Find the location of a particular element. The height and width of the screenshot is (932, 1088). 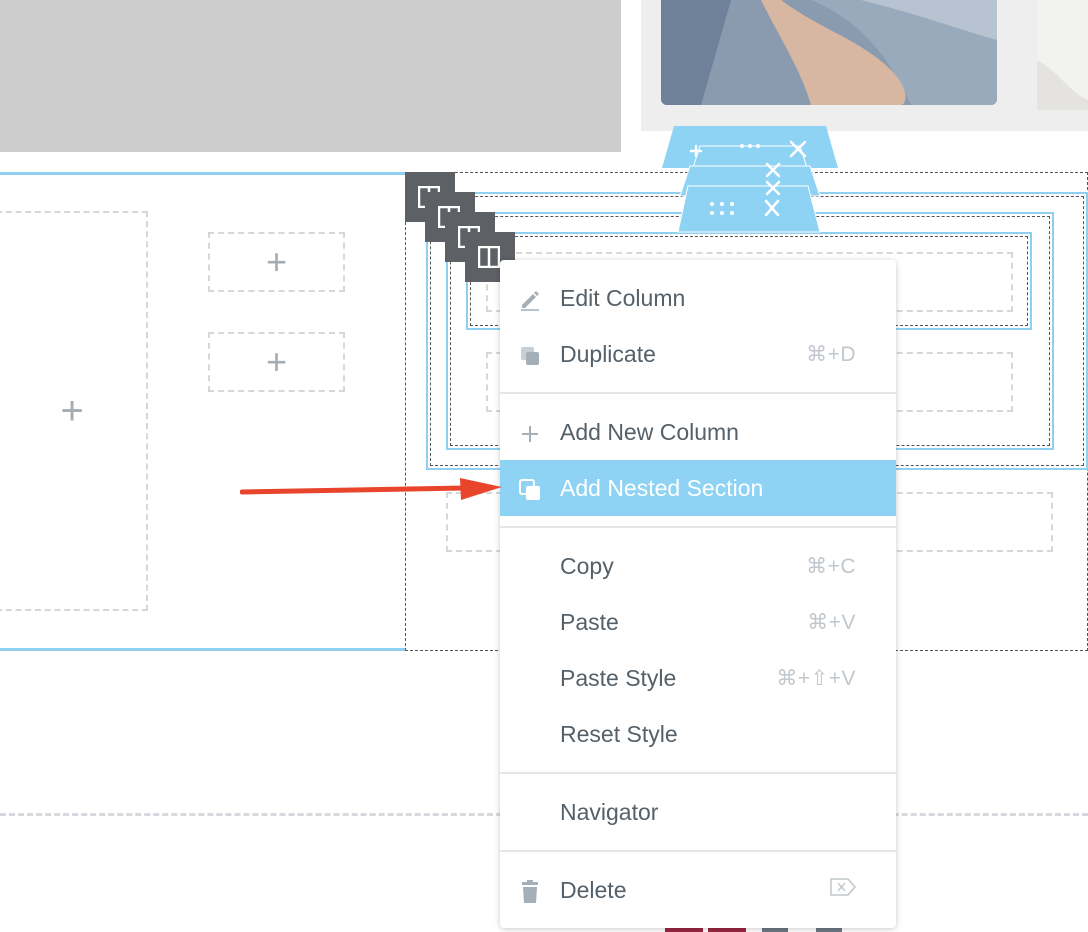

menu-item-label: Paste is located at coordinates (589, 621).